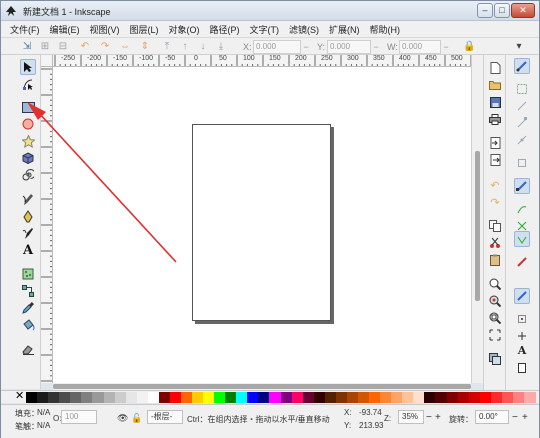 This screenshot has height=438, width=540. I want to click on node-tool, so click(28, 84).